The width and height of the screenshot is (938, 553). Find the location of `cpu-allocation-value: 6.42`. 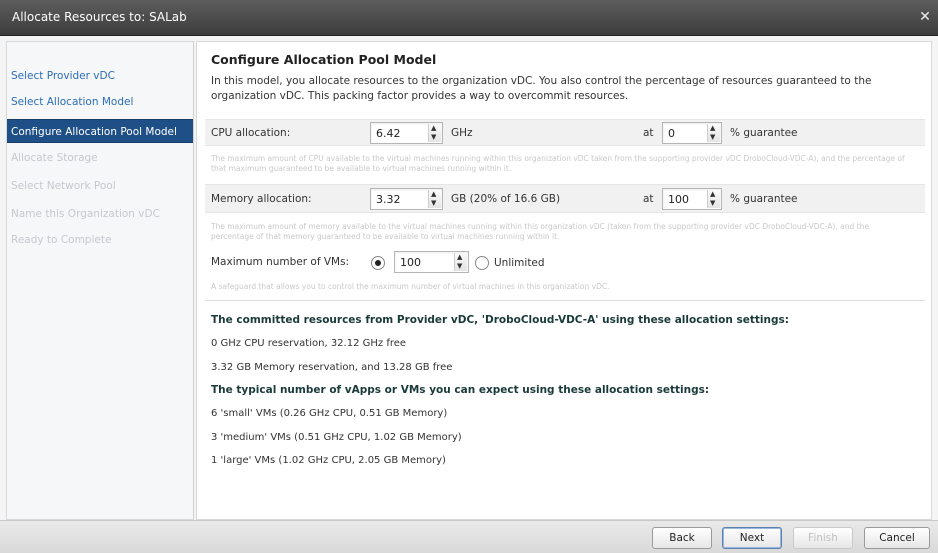

cpu-allocation-value: 6.42 is located at coordinates (388, 133).